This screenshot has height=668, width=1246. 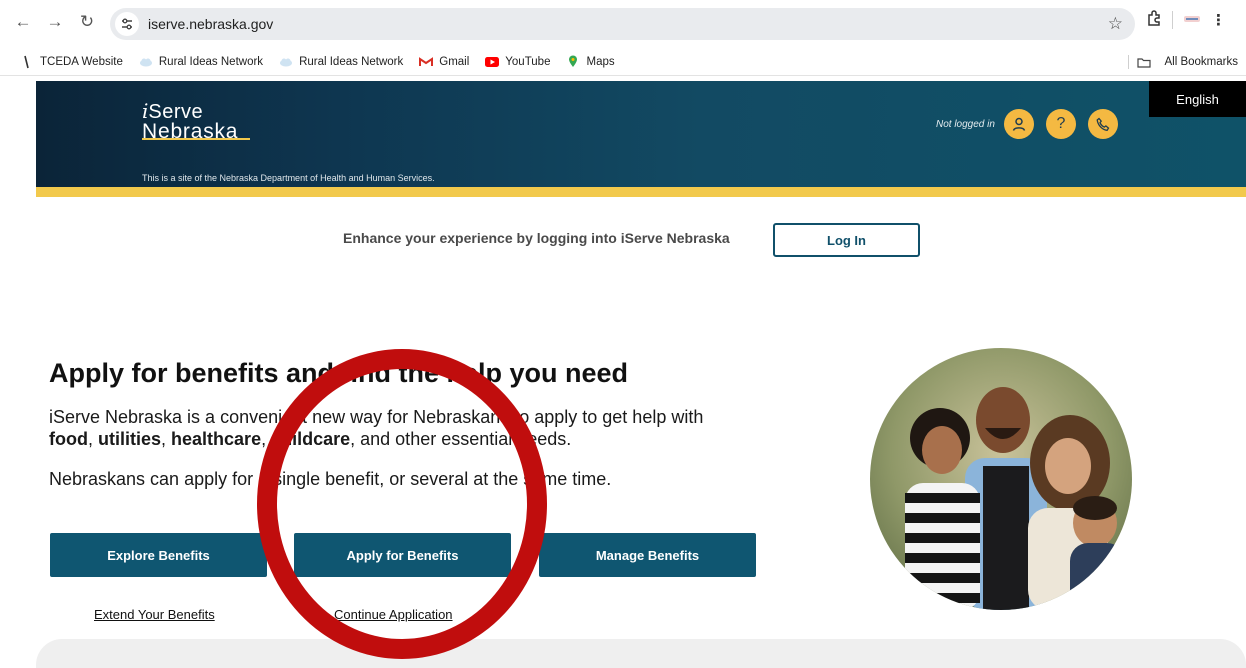 I want to click on bottom-panel, so click(x=641, y=653).